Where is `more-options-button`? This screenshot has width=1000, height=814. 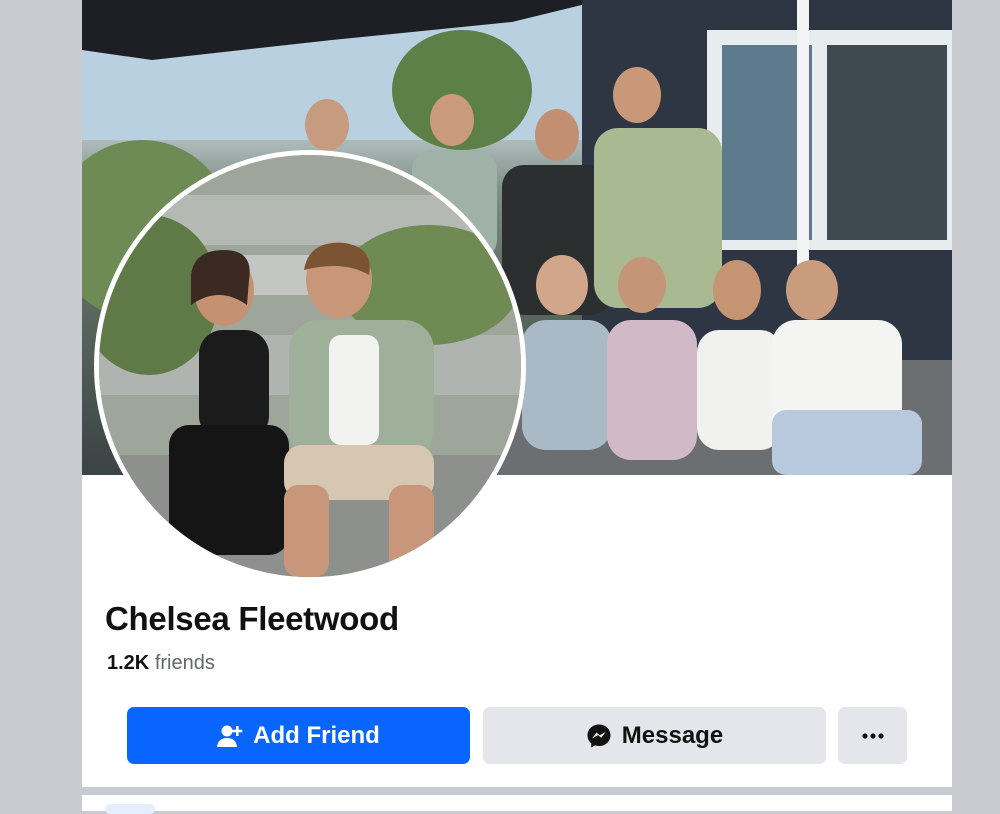 more-options-button is located at coordinates (872, 735).